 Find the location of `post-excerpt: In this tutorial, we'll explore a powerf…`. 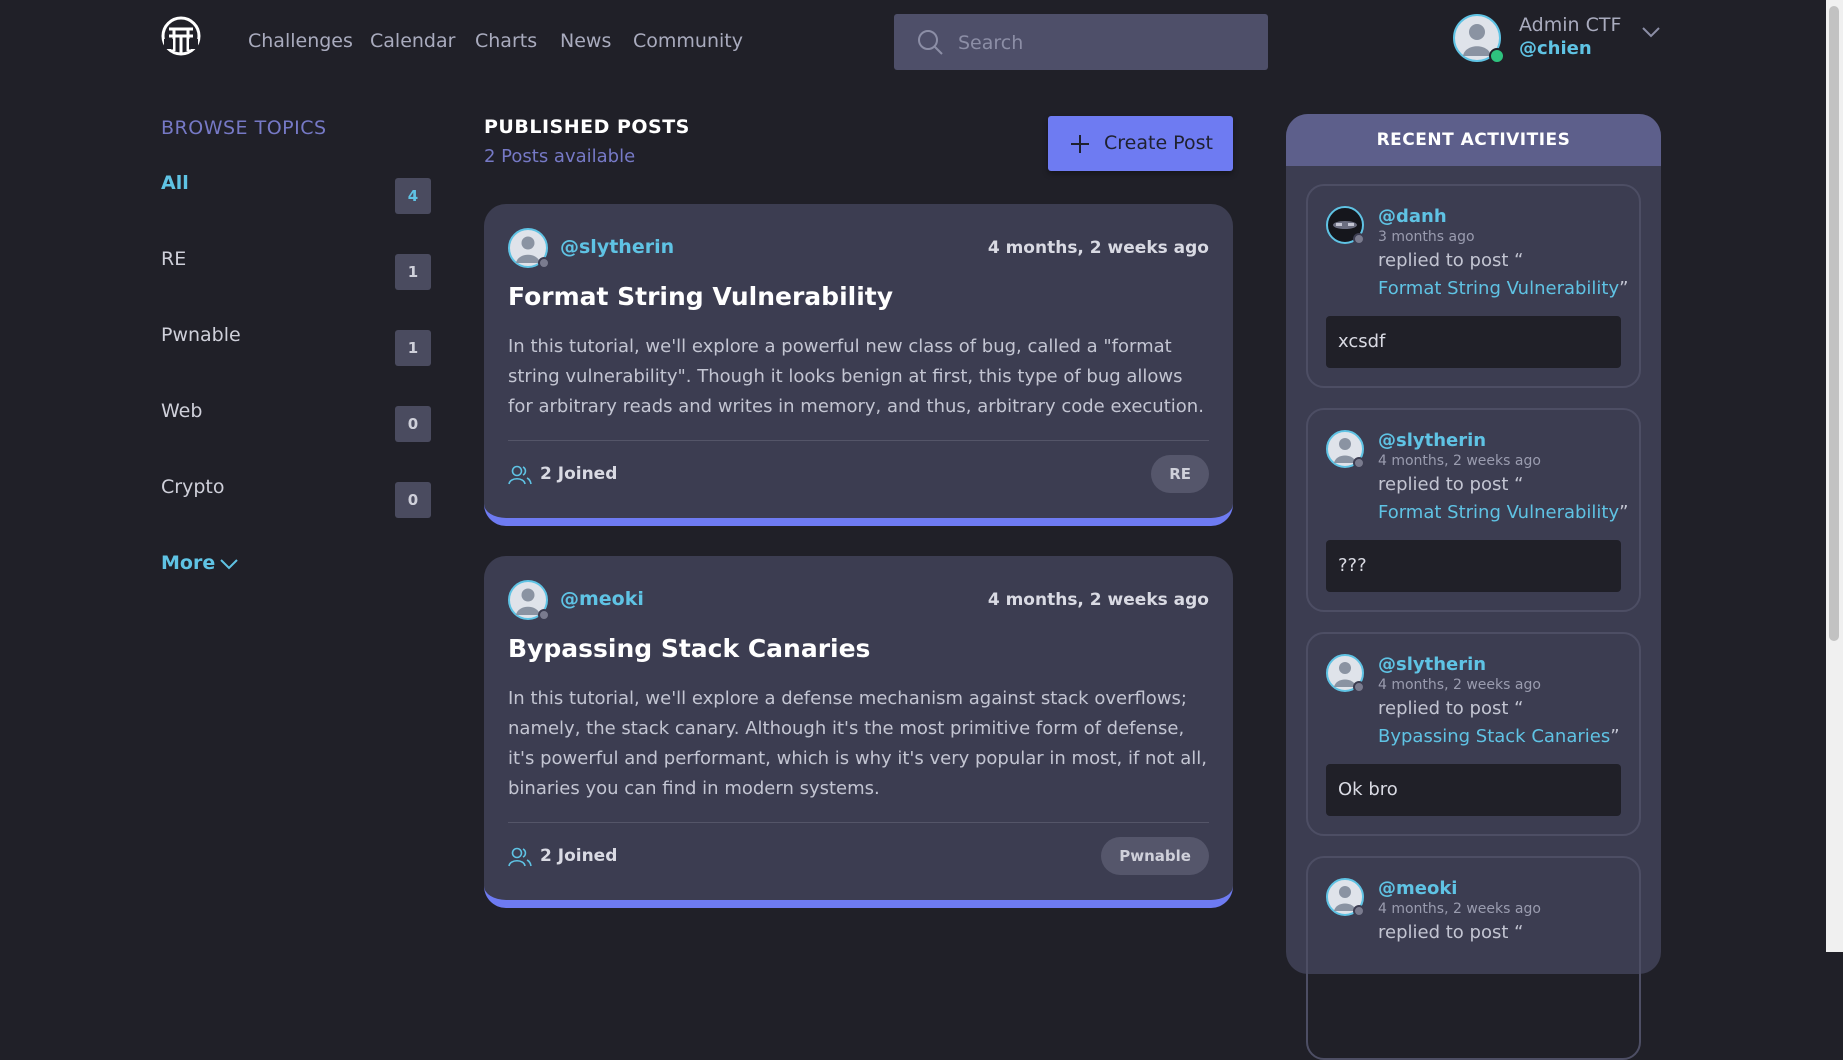

post-excerpt: In this tutorial, we'll explore a powerf… is located at coordinates (856, 376).